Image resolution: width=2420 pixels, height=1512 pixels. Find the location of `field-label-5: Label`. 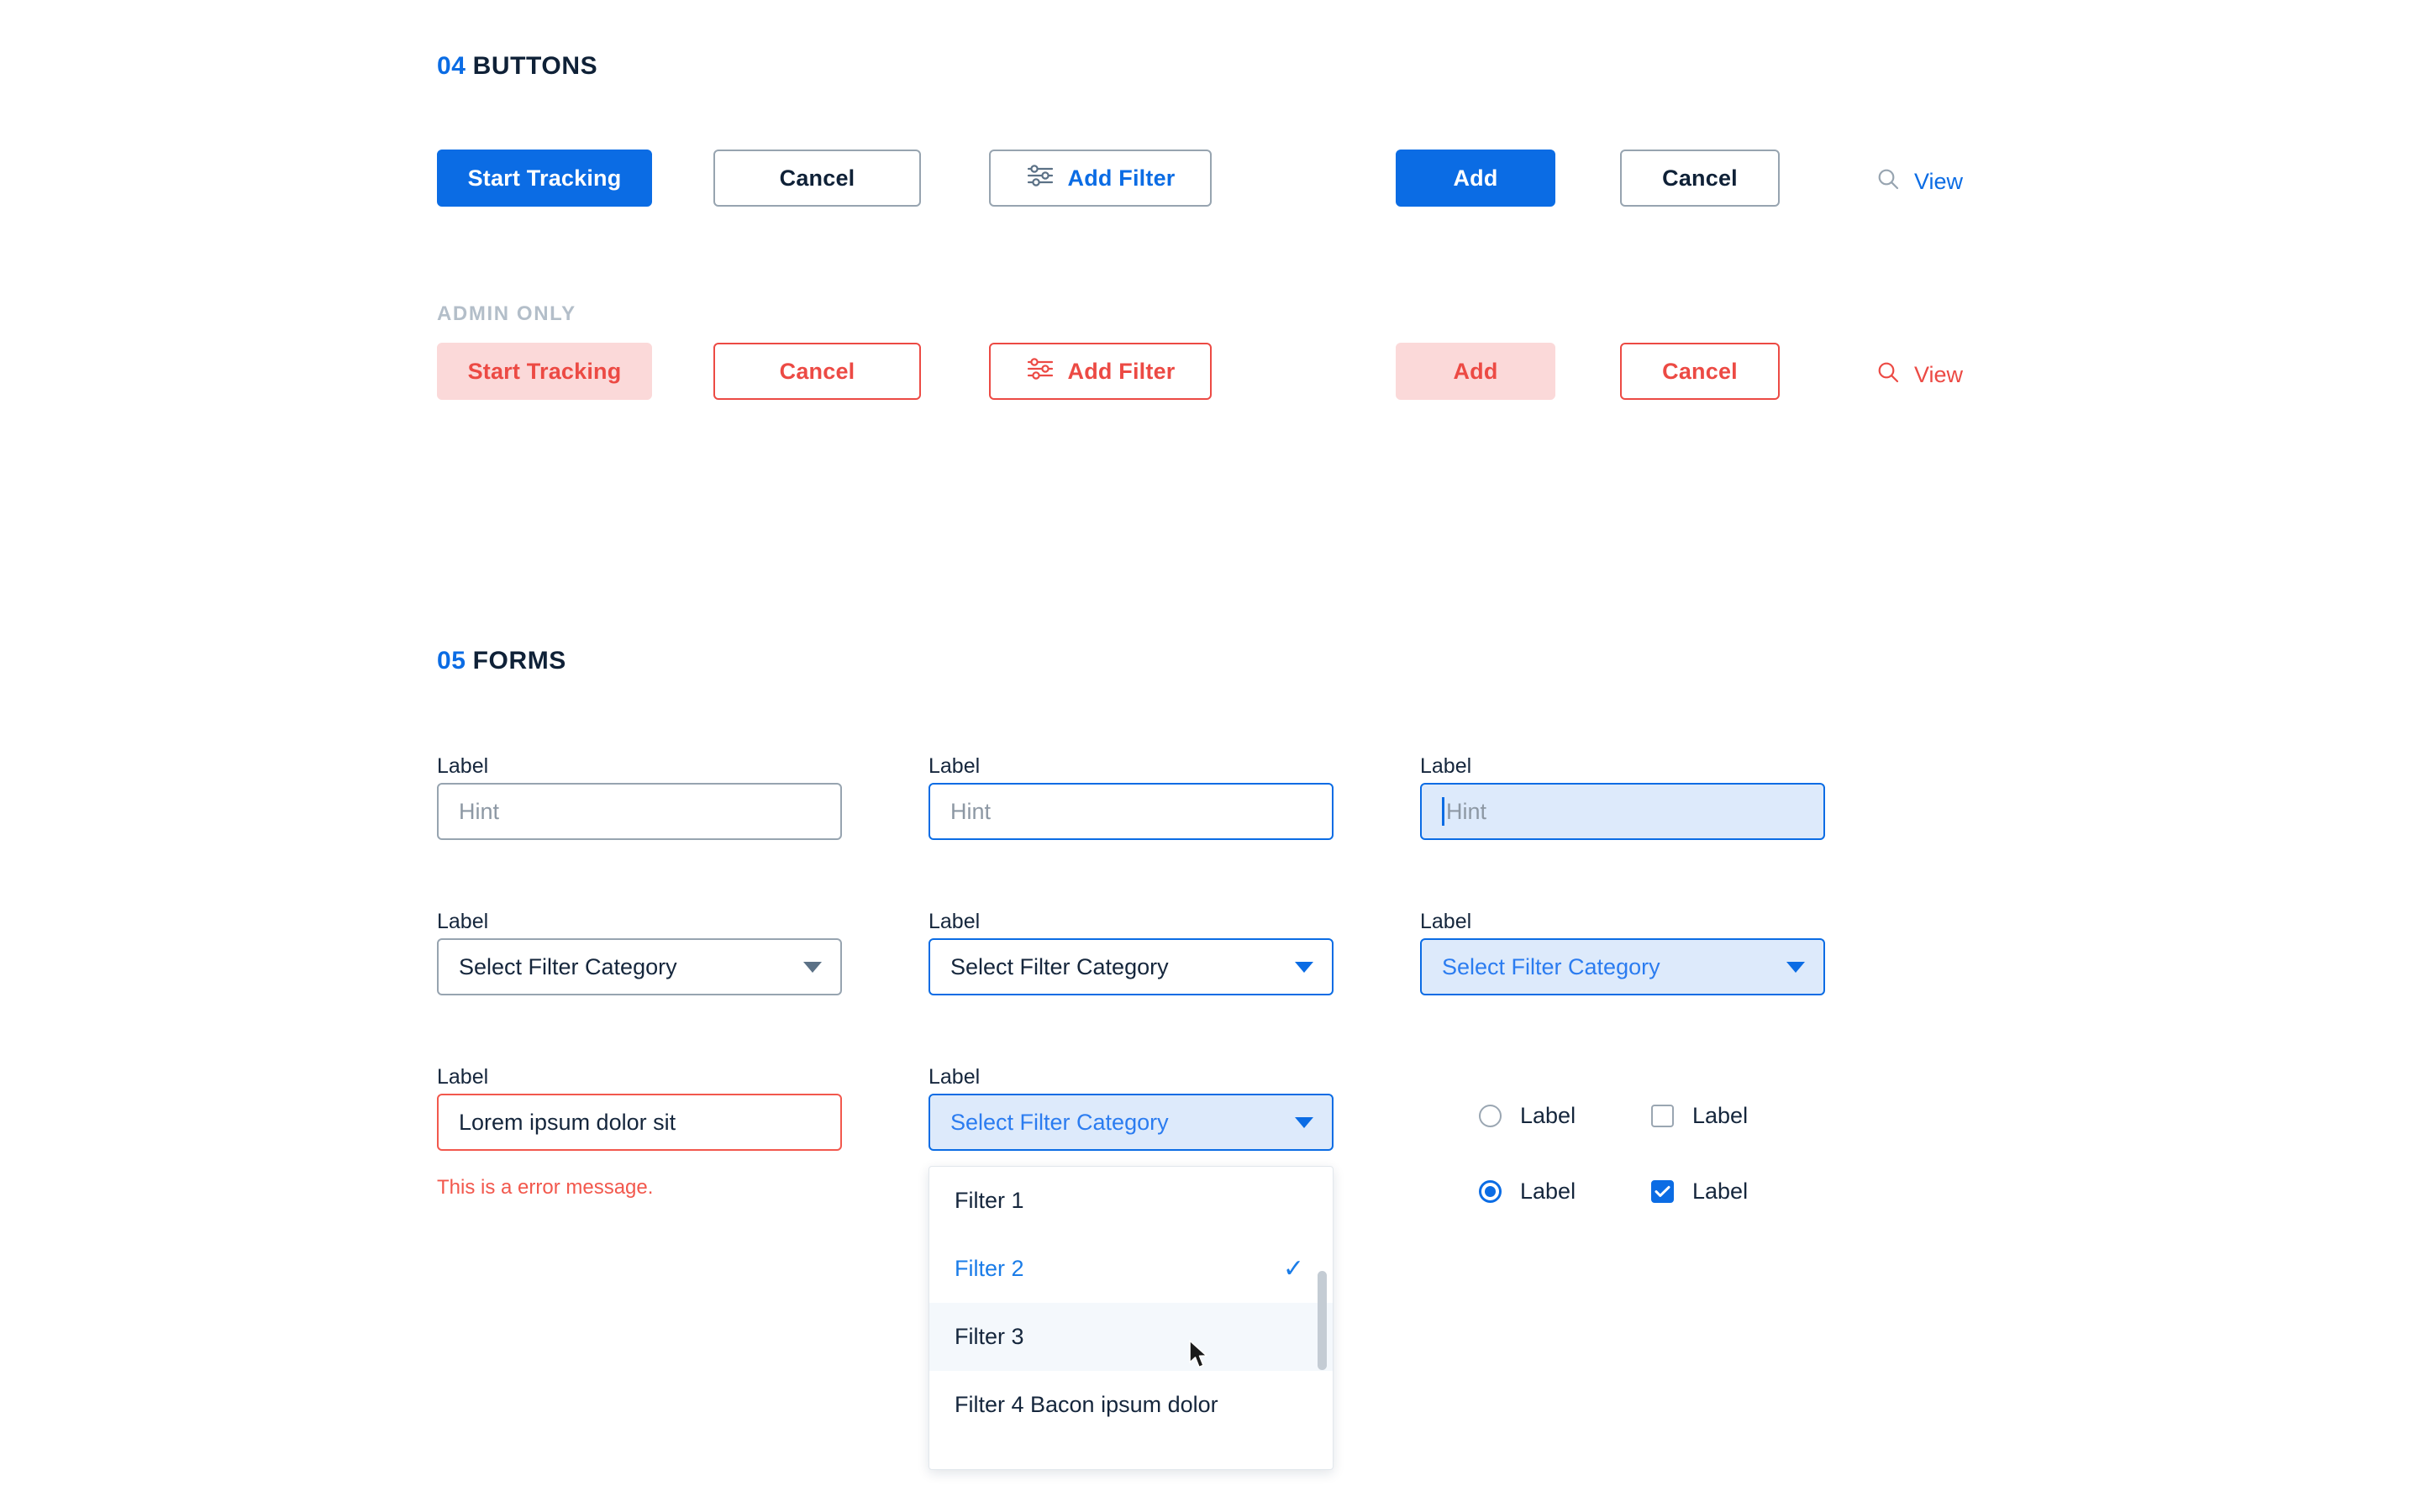

field-label-5: Label is located at coordinates (955, 921).